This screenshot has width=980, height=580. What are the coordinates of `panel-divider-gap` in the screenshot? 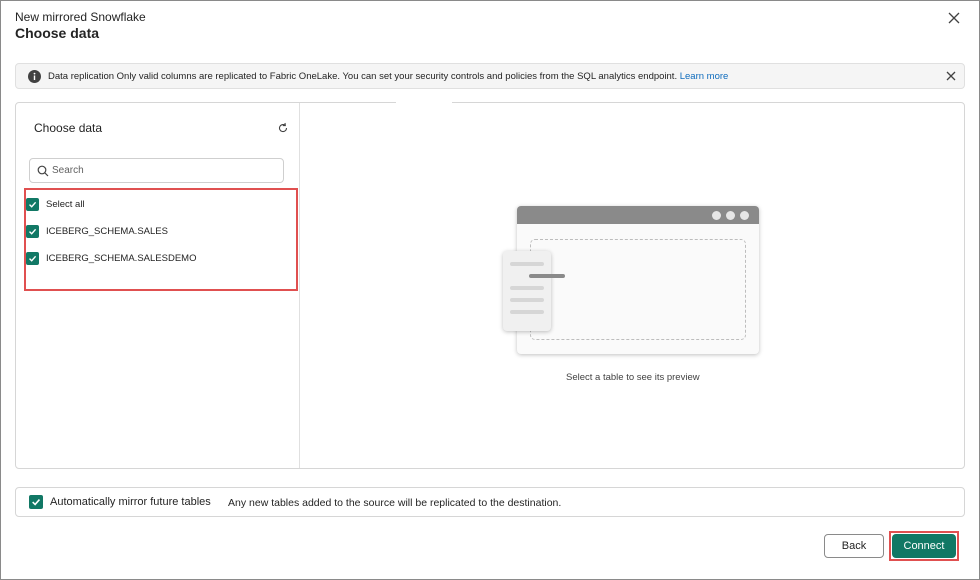 It's located at (424, 103).